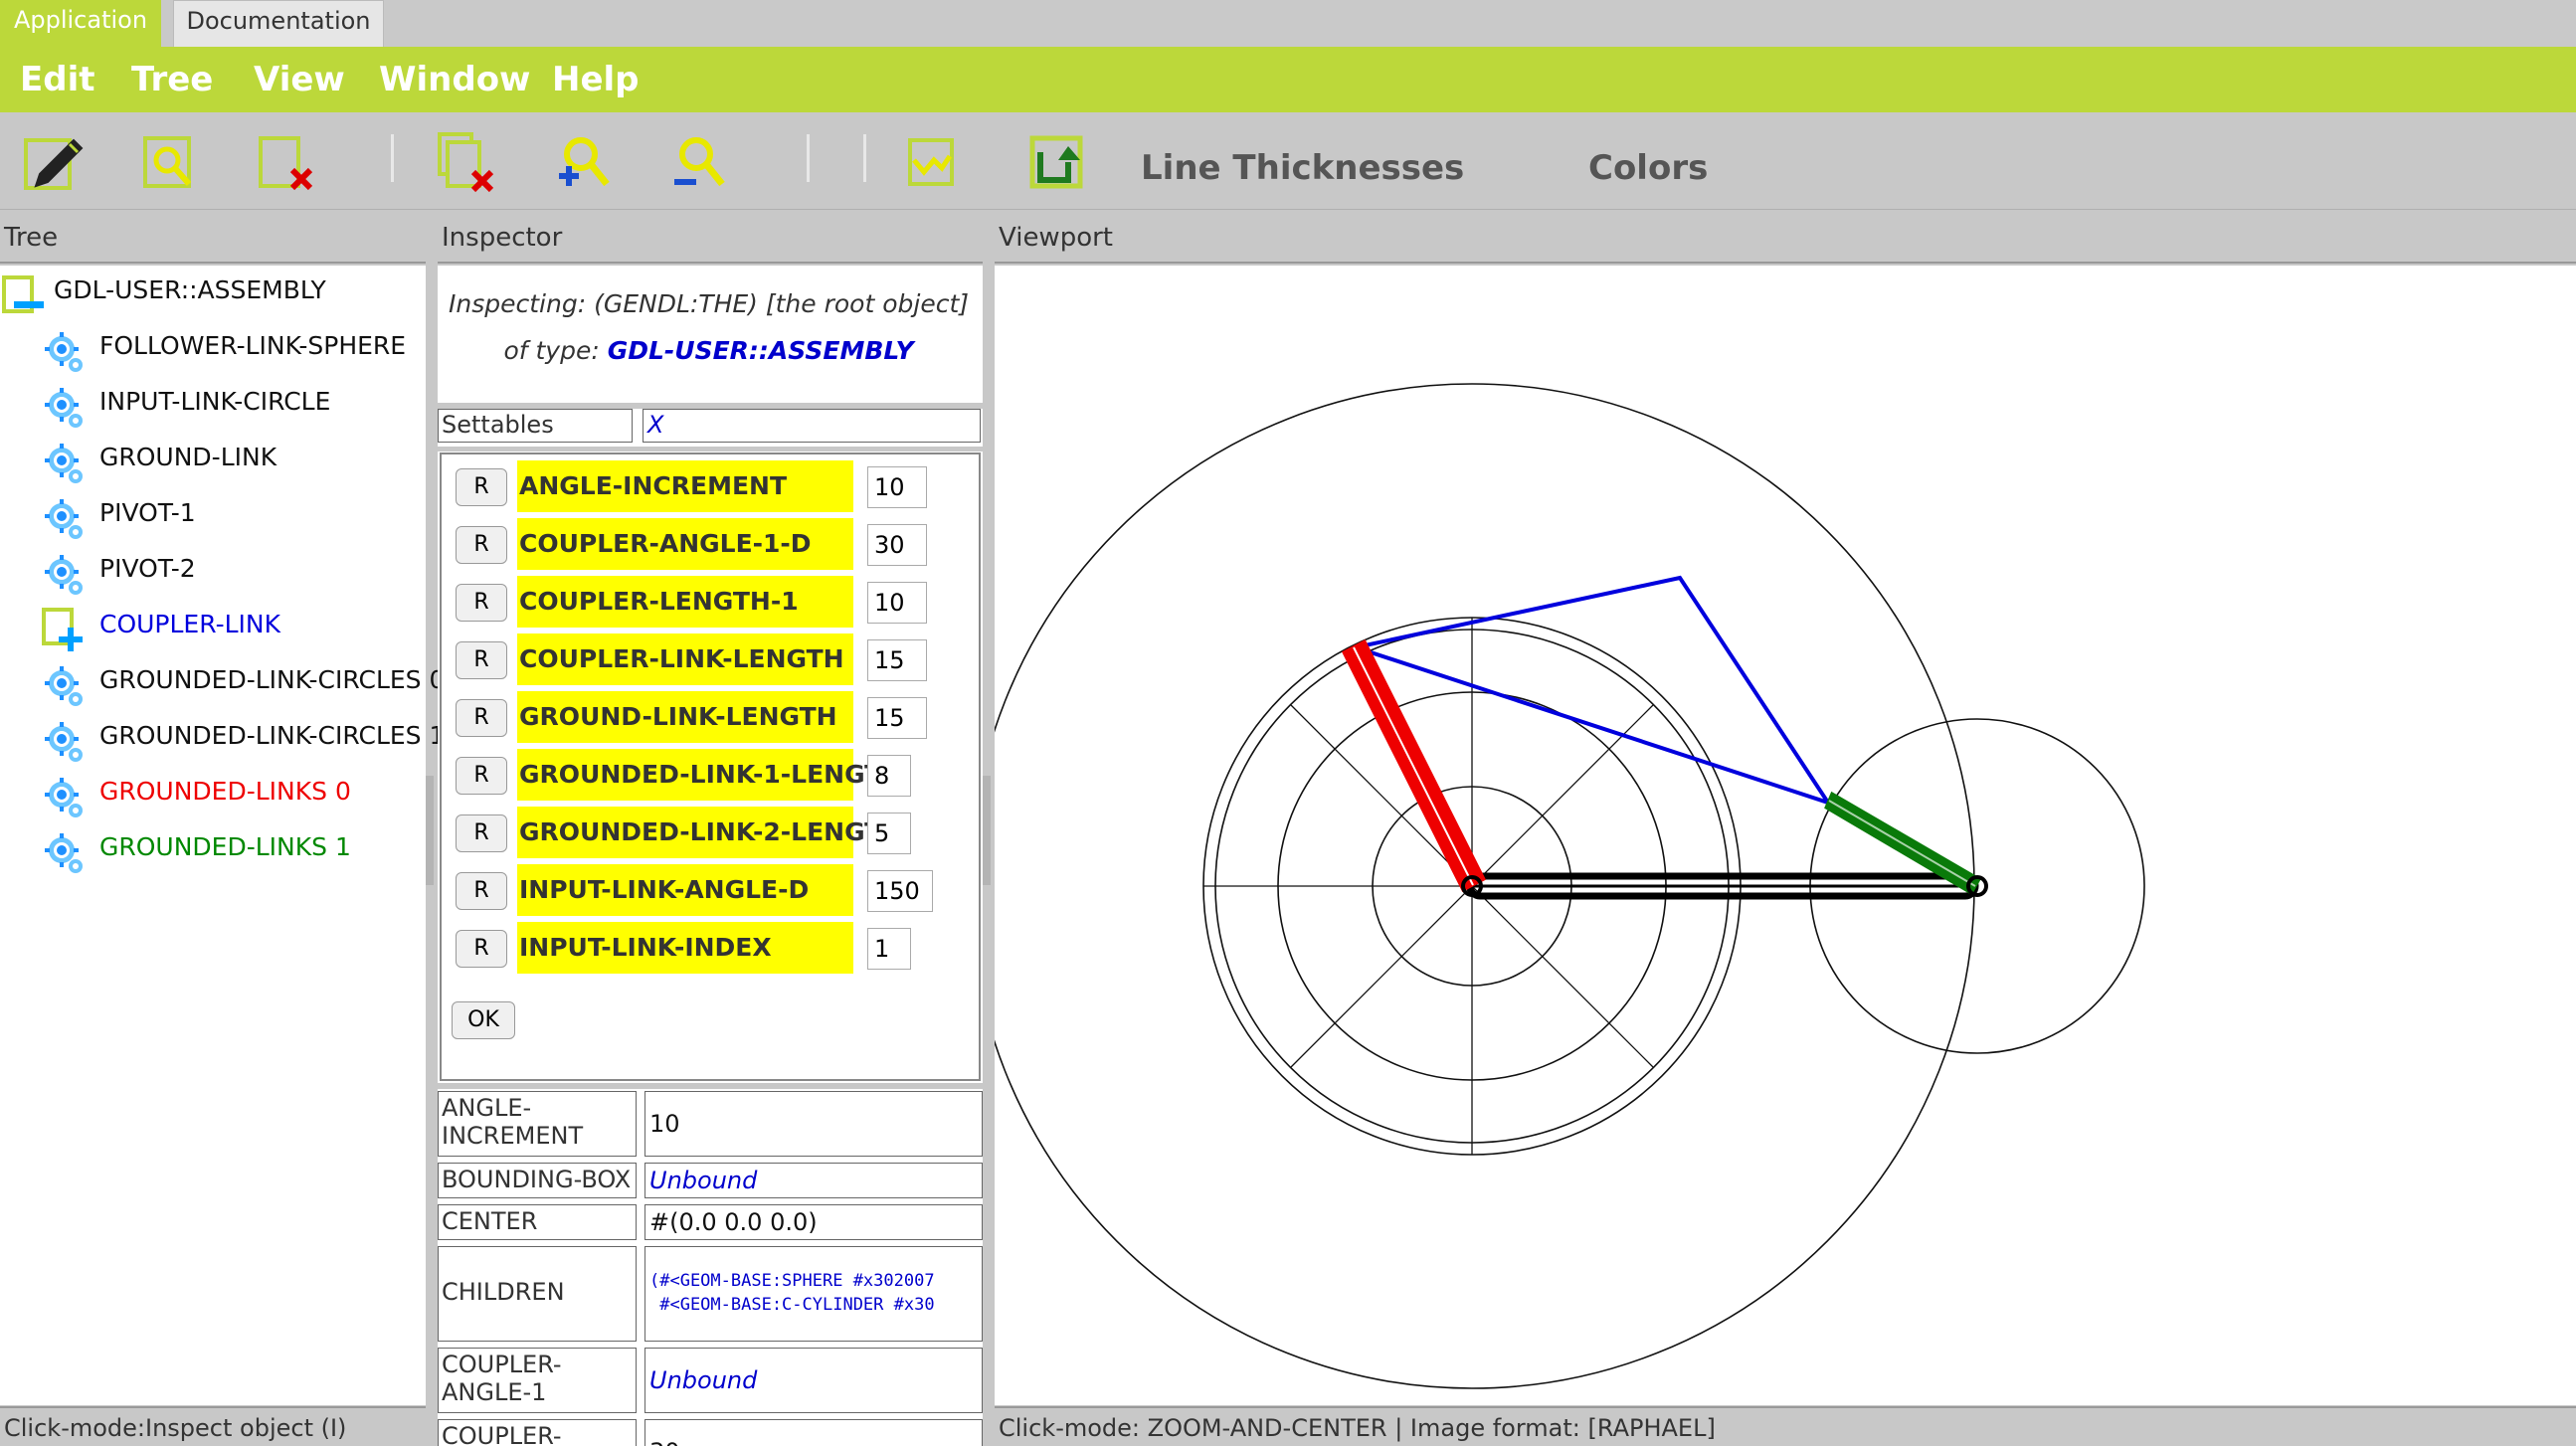 This screenshot has height=1446, width=2576. I want to click on collapse-node-icon, so click(25, 296).